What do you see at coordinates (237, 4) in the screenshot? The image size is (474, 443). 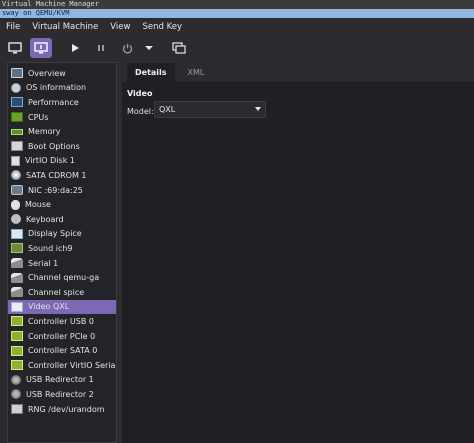 I see `os-title-bar: Virtual Machine Manager` at bounding box center [237, 4].